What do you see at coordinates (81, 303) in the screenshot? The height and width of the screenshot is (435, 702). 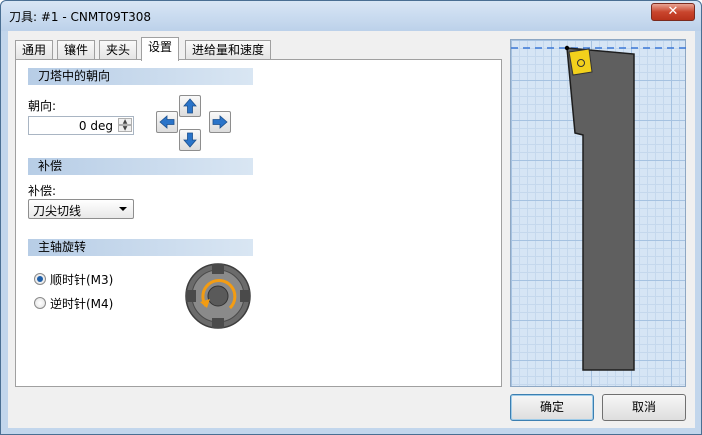 I see `counterclockwise-label: 逆时针(M4)` at bounding box center [81, 303].